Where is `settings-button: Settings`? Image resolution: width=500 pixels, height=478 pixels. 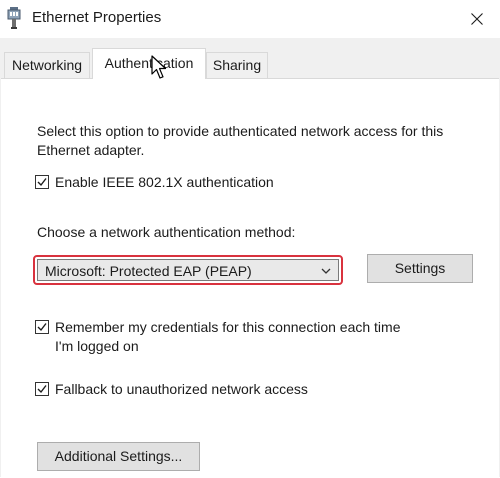 settings-button: Settings is located at coordinates (420, 268).